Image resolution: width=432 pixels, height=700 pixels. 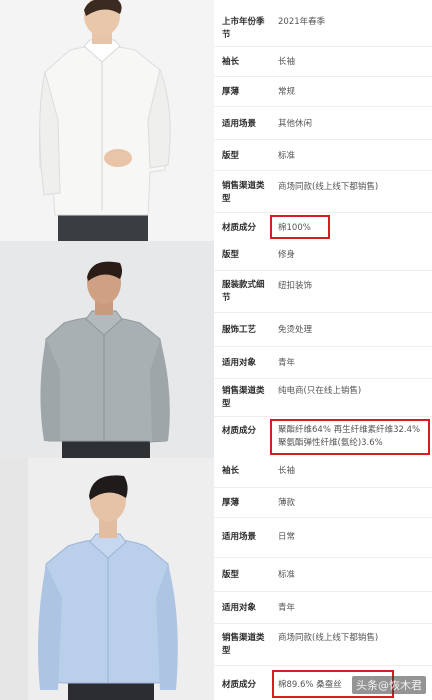 What do you see at coordinates (323, 123) in the screenshot?
I see `spec-row-scene: 适用场景 其他休闲` at bounding box center [323, 123].